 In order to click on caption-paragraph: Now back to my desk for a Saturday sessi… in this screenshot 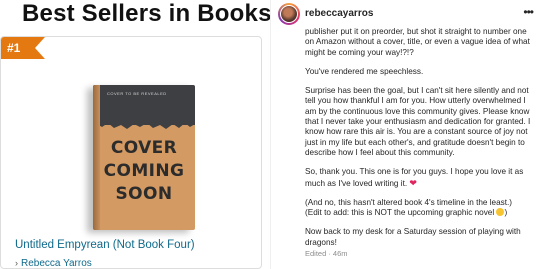, I will do `click(413, 237)`.